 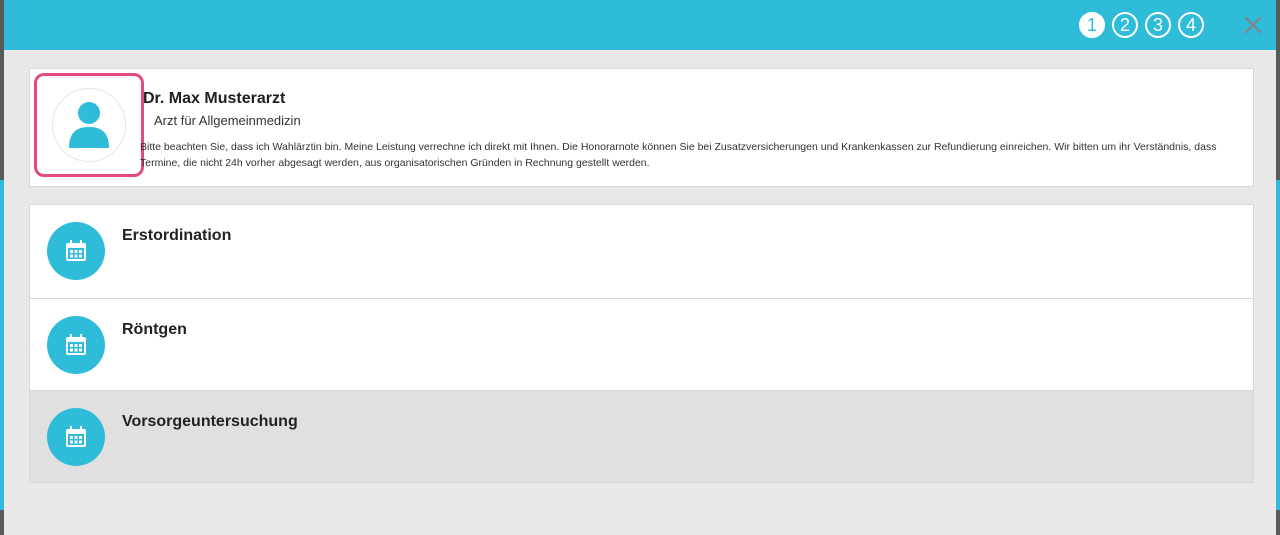 What do you see at coordinates (640, 25) in the screenshot?
I see `modal-header: 1 2 3 4` at bounding box center [640, 25].